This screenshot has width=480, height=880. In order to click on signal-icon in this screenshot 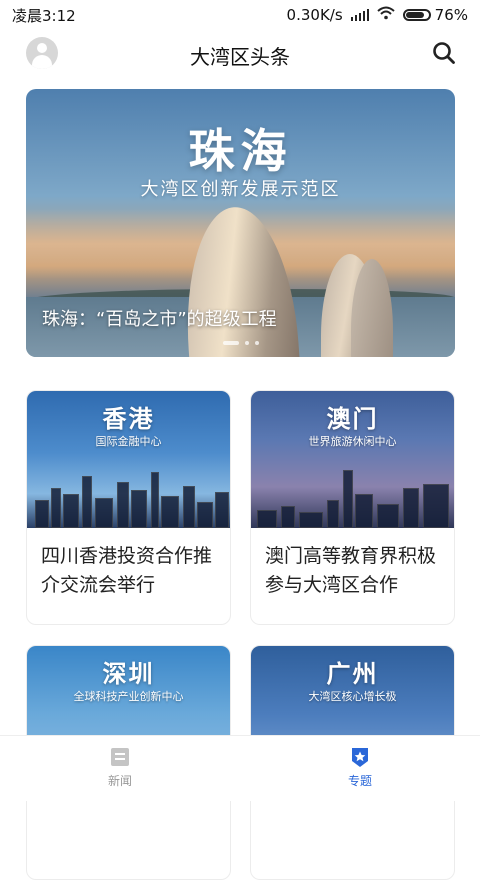, I will do `click(359, 15)`.